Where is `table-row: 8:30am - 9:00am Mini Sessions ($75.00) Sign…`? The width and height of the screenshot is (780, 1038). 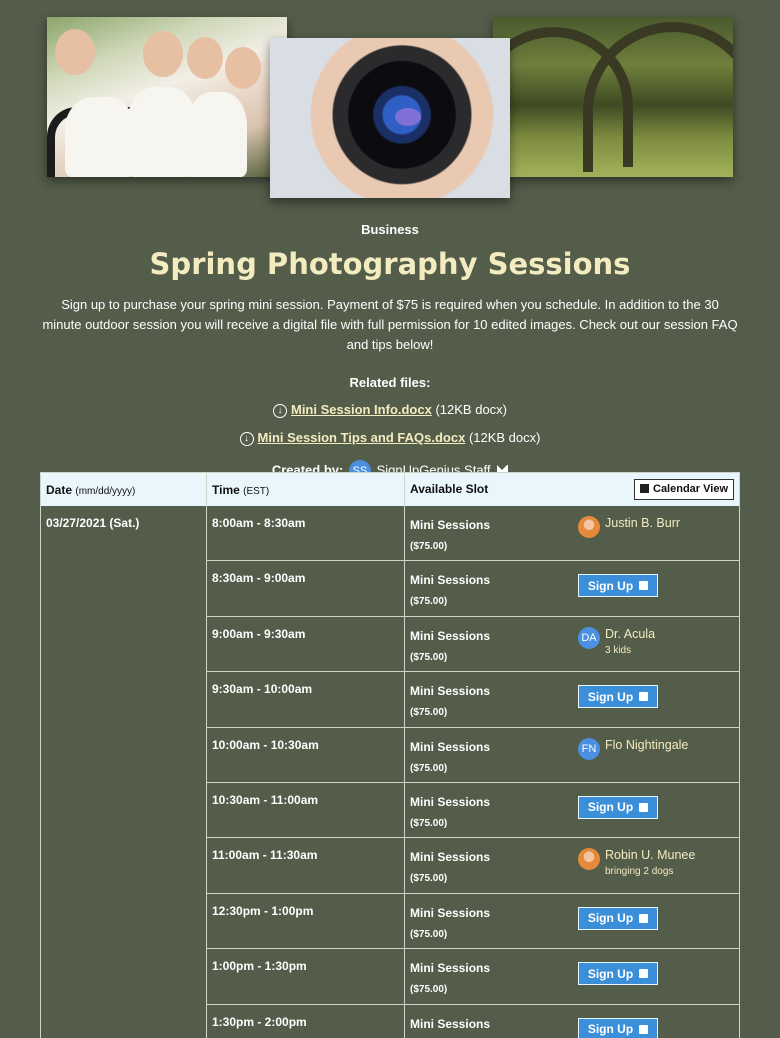
table-row: 8:30am - 9:00am Mini Sessions ($75.00) Sign… is located at coordinates (473, 589).